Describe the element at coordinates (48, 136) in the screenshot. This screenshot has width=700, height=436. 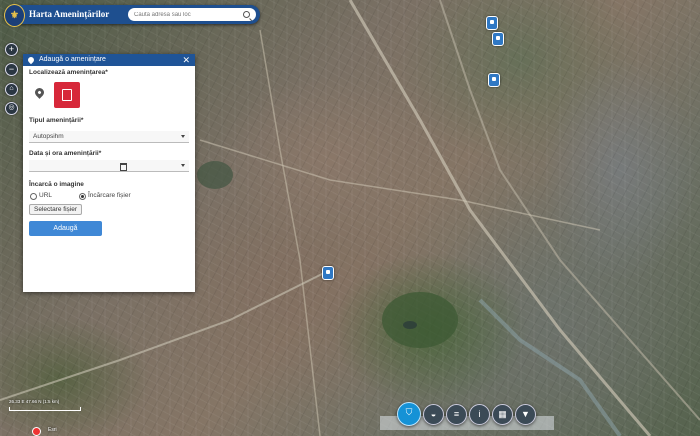
I see `type-select-value: Autopsihm` at that location.